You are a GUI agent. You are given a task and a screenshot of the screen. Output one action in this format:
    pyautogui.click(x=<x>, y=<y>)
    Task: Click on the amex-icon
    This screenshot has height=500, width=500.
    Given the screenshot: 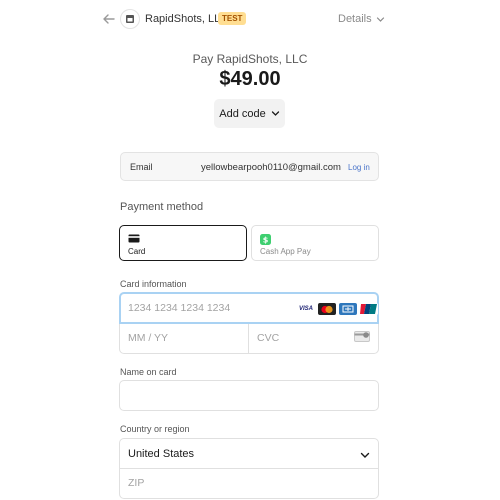 What is the action you would take?
    pyautogui.click(x=348, y=309)
    